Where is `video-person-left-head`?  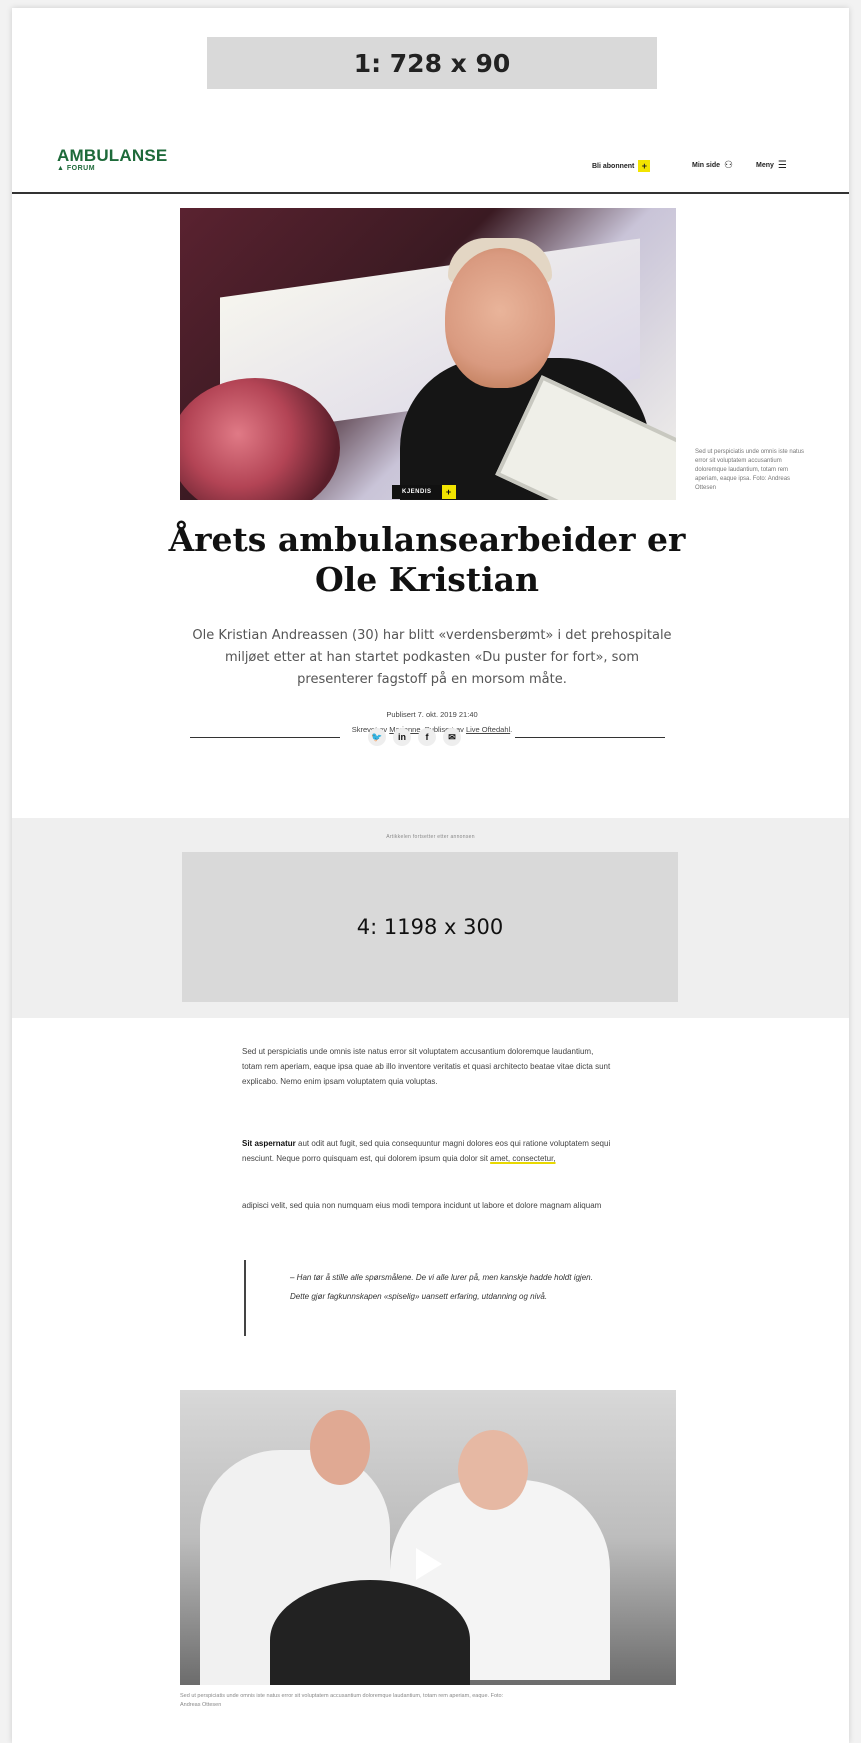 video-person-left-head is located at coordinates (340, 1447).